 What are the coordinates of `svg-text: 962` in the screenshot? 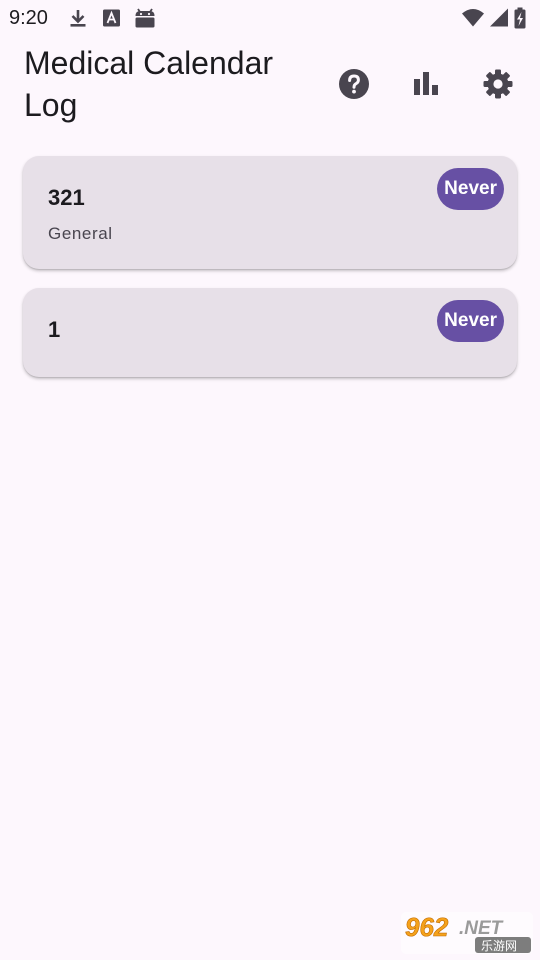 It's located at (427, 927).